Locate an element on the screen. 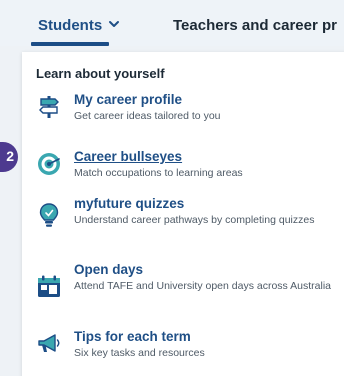  menu-item-title: My career profile is located at coordinates (128, 99).